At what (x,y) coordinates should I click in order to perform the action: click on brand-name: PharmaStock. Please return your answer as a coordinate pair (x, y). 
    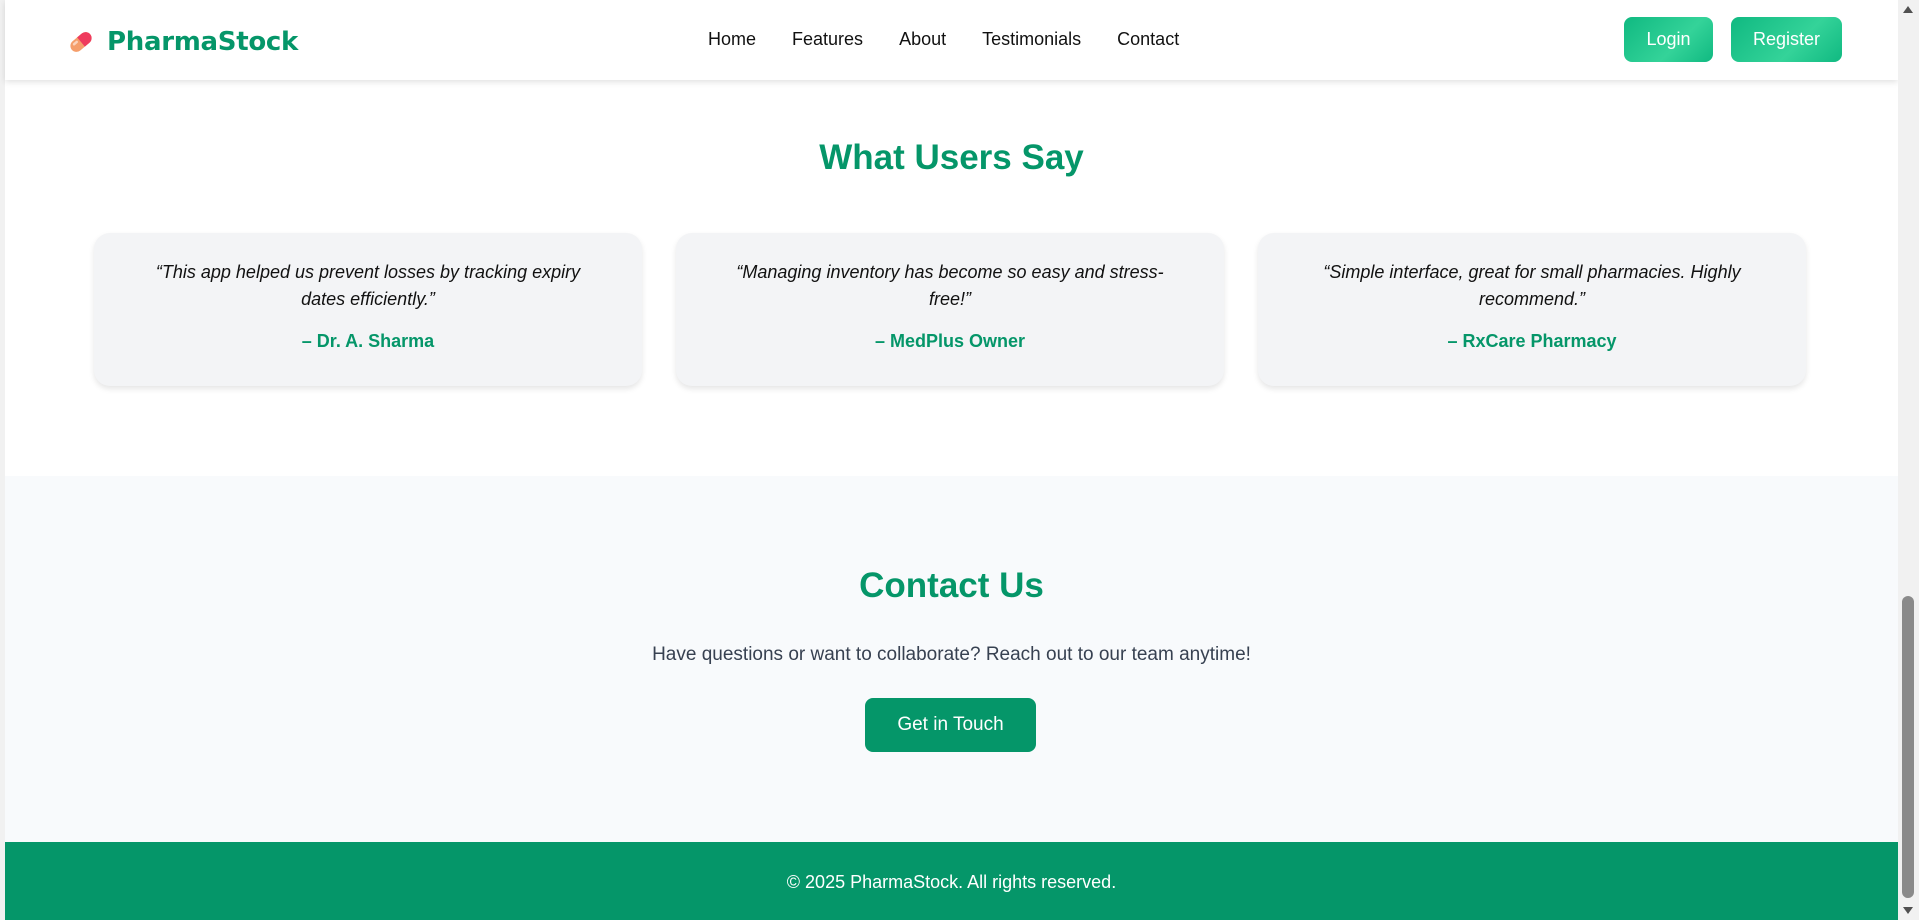
    Looking at the image, I should click on (202, 42).